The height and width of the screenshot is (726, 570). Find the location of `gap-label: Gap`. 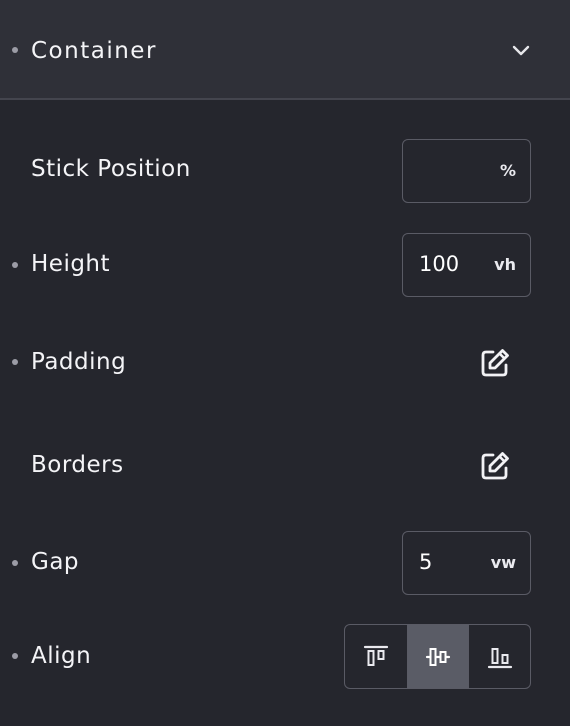

gap-label: Gap is located at coordinates (55, 562).